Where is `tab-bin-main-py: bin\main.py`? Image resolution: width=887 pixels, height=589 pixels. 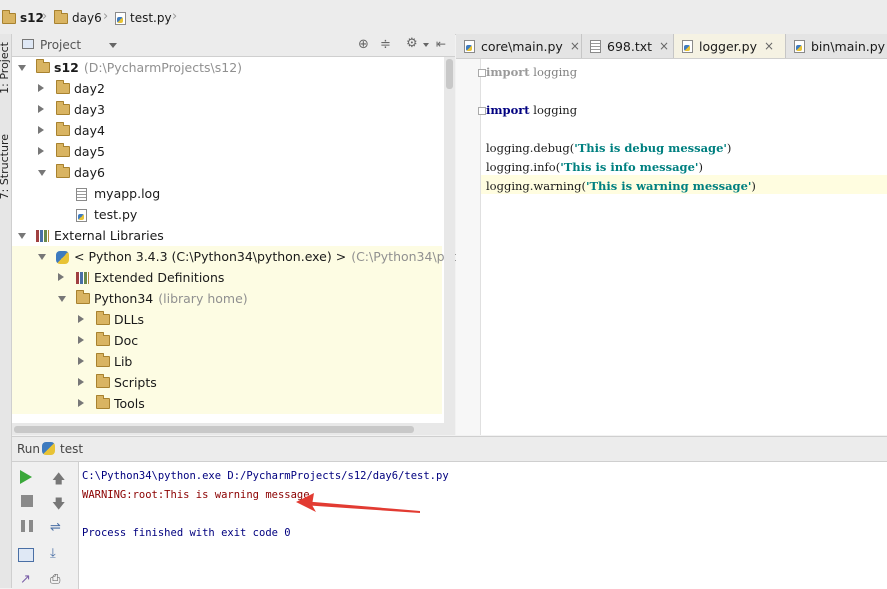
tab-bin-main-py: bin\main.py is located at coordinates (836, 46).